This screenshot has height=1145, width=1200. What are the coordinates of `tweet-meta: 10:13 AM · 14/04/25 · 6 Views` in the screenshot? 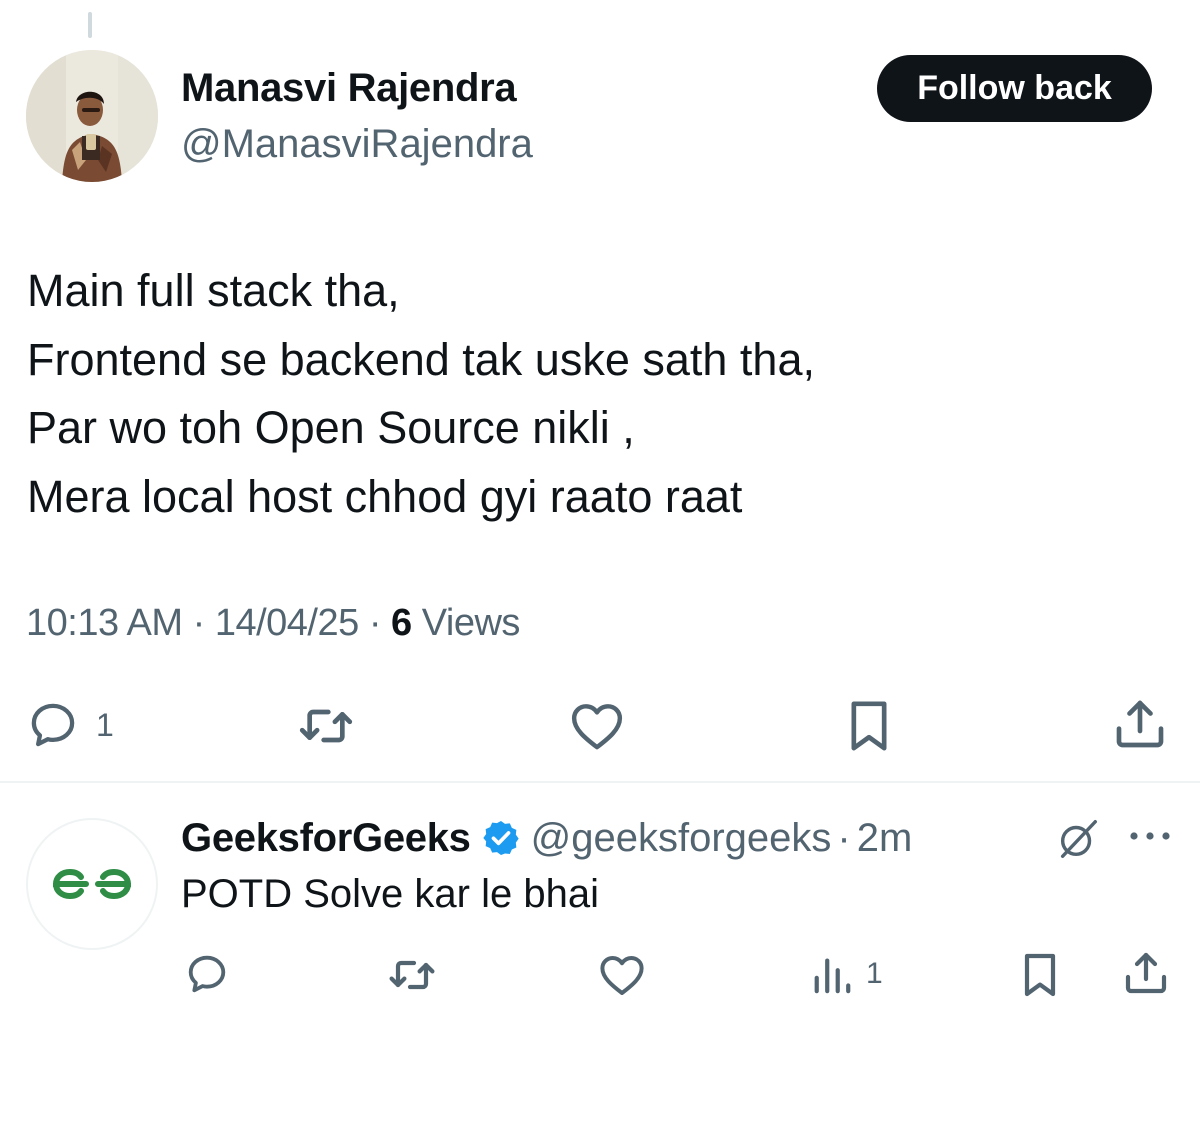 It's located at (273, 623).